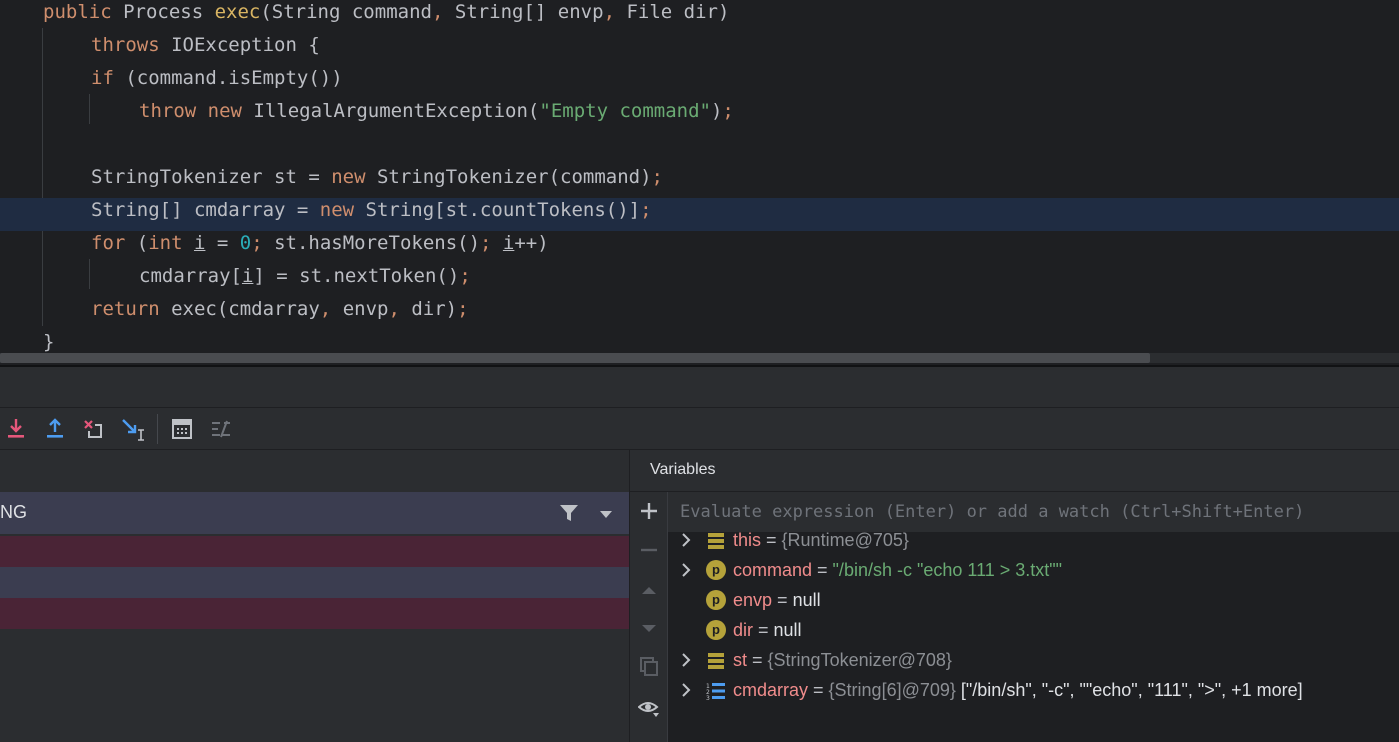 The height and width of the screenshot is (742, 1399). What do you see at coordinates (606, 513) in the screenshot?
I see `chevron-down-icon` at bounding box center [606, 513].